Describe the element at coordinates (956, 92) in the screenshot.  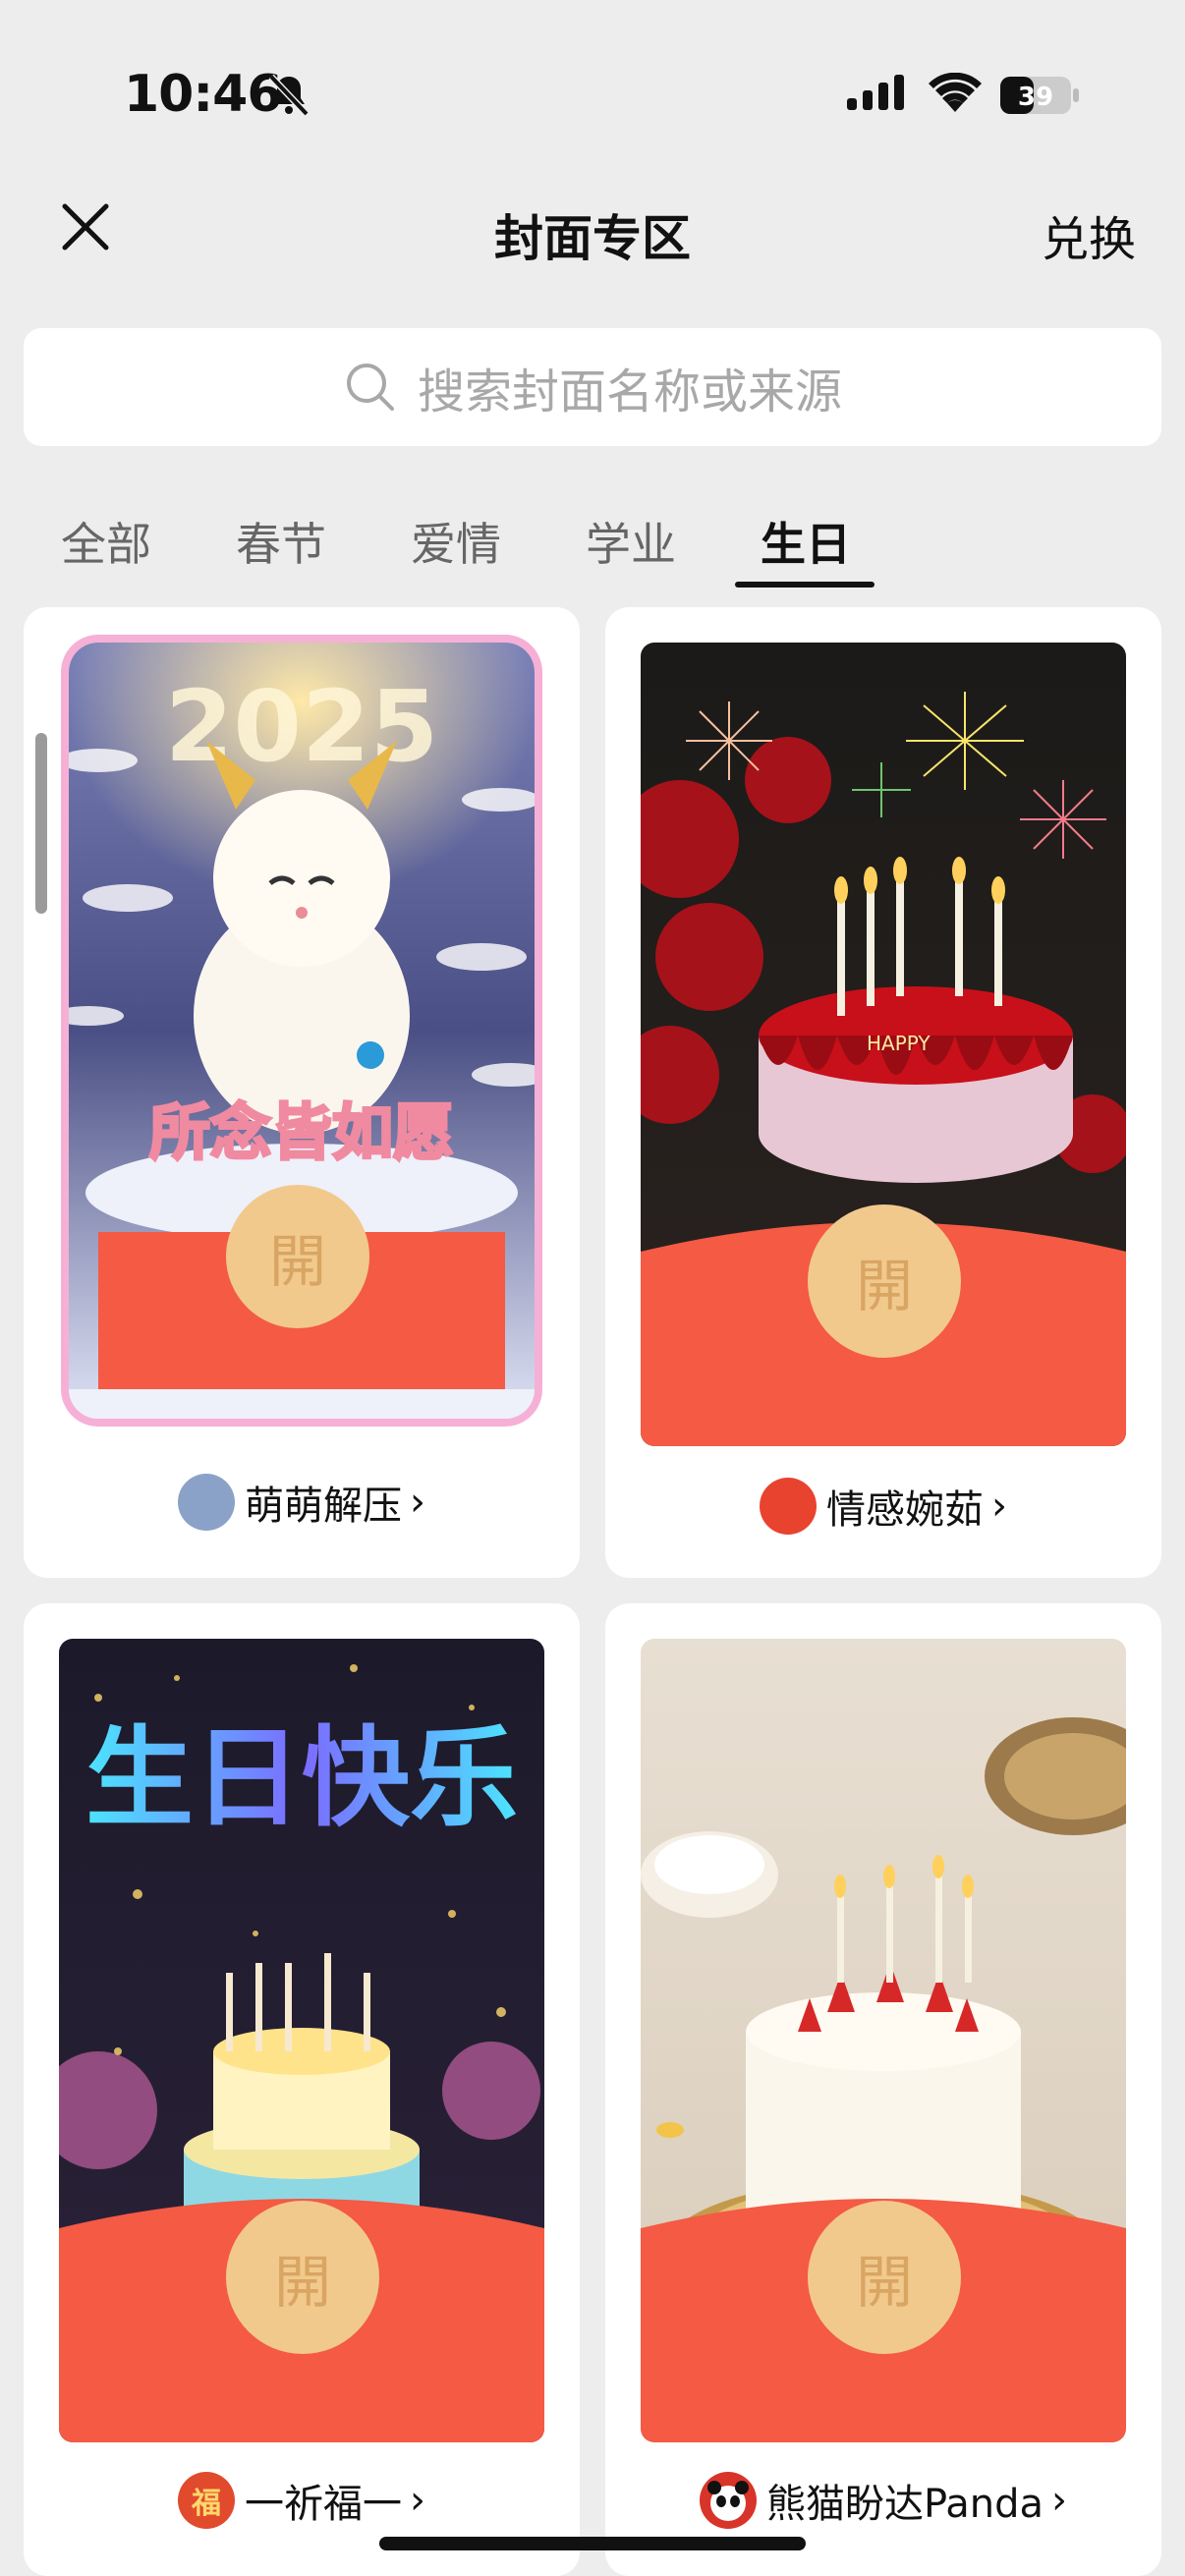
I see `wifi-icon` at that location.